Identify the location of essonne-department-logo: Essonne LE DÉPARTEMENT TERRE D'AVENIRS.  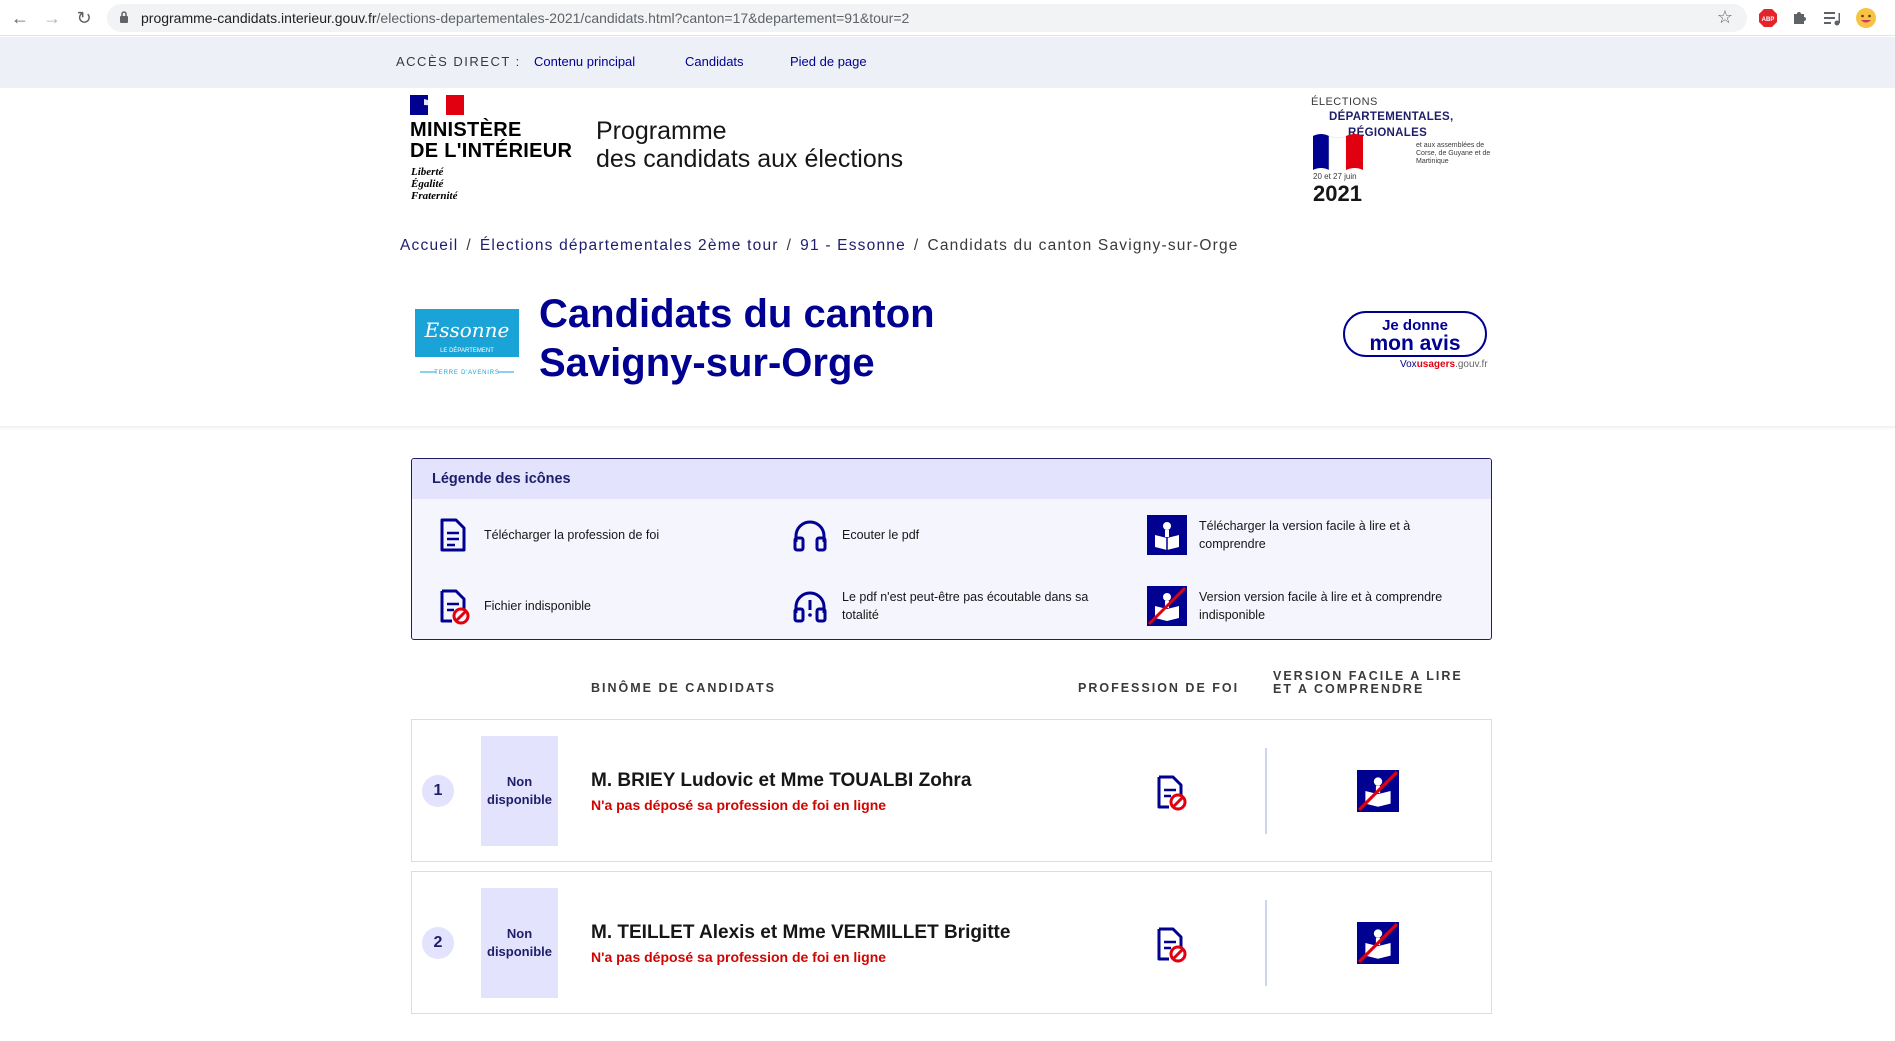
(467, 342).